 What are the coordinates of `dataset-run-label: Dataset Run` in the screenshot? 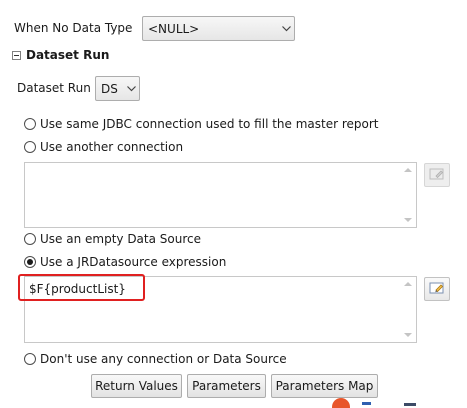 It's located at (54, 88).